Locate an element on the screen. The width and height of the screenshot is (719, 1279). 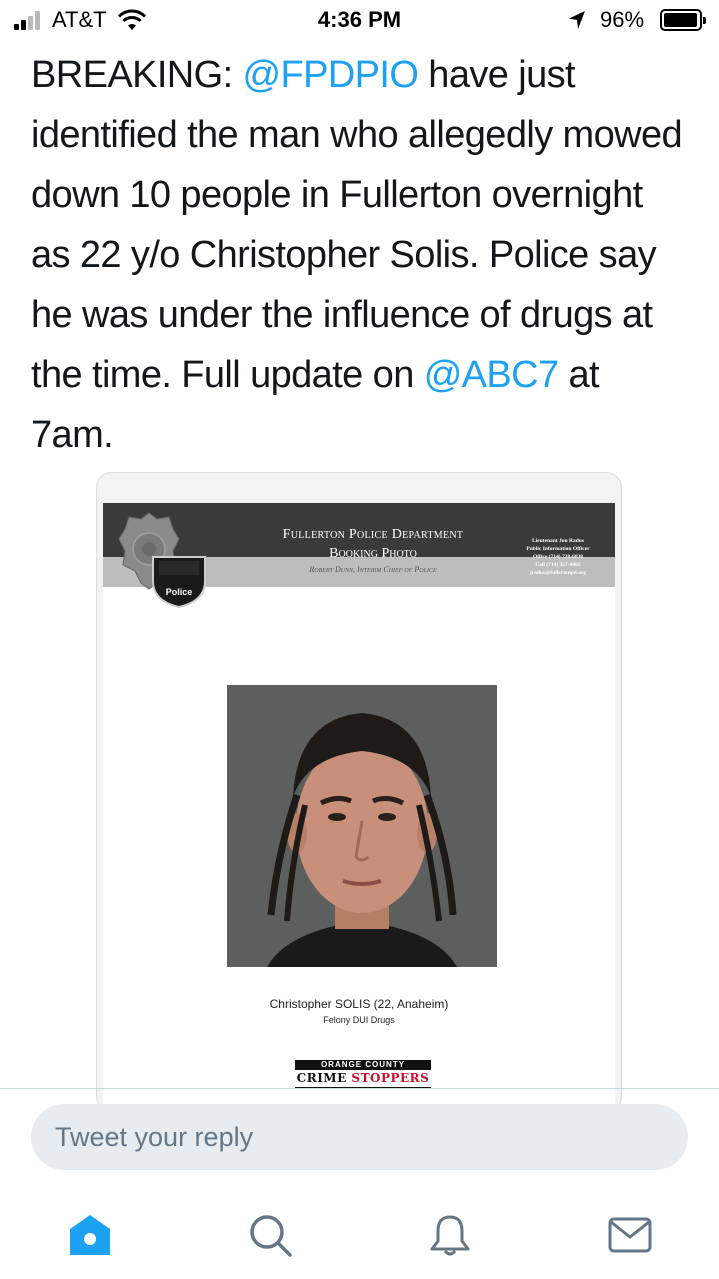
mention-link: @ABC7 is located at coordinates (491, 375).